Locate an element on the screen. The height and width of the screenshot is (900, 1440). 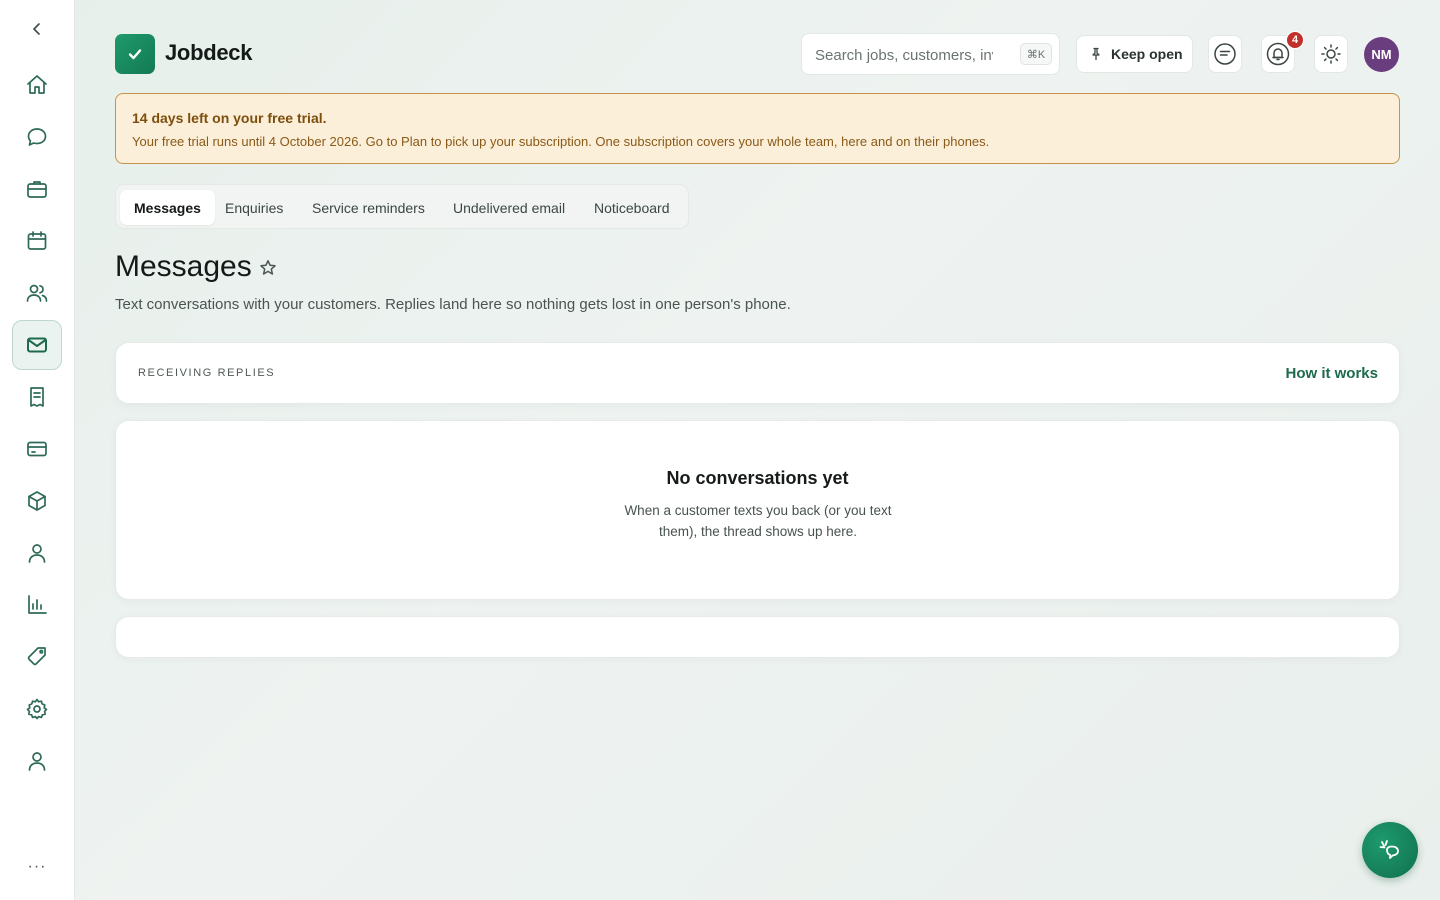
users-icon is located at coordinates (37, 293).